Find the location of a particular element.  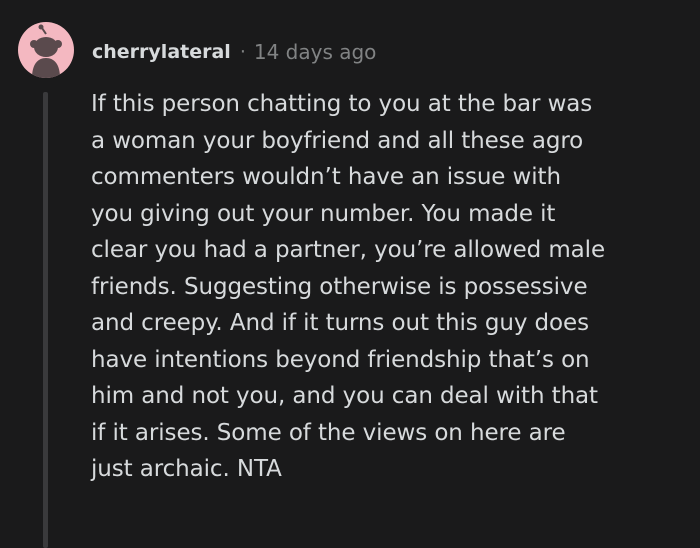

username-link: cherrylateral is located at coordinates (161, 52).